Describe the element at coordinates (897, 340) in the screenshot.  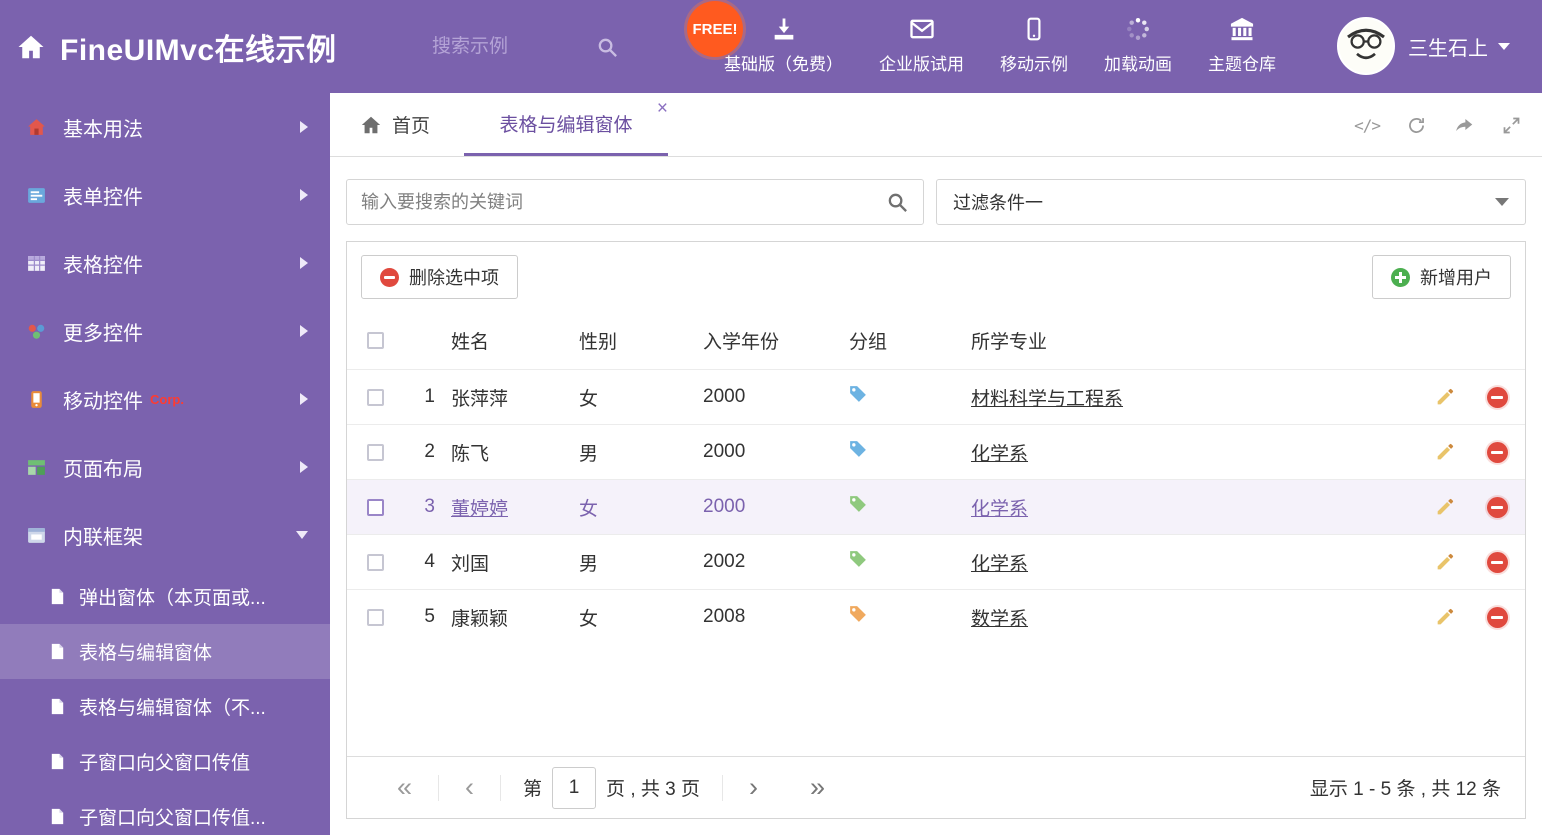
I see `column-header-group: 分组` at that location.